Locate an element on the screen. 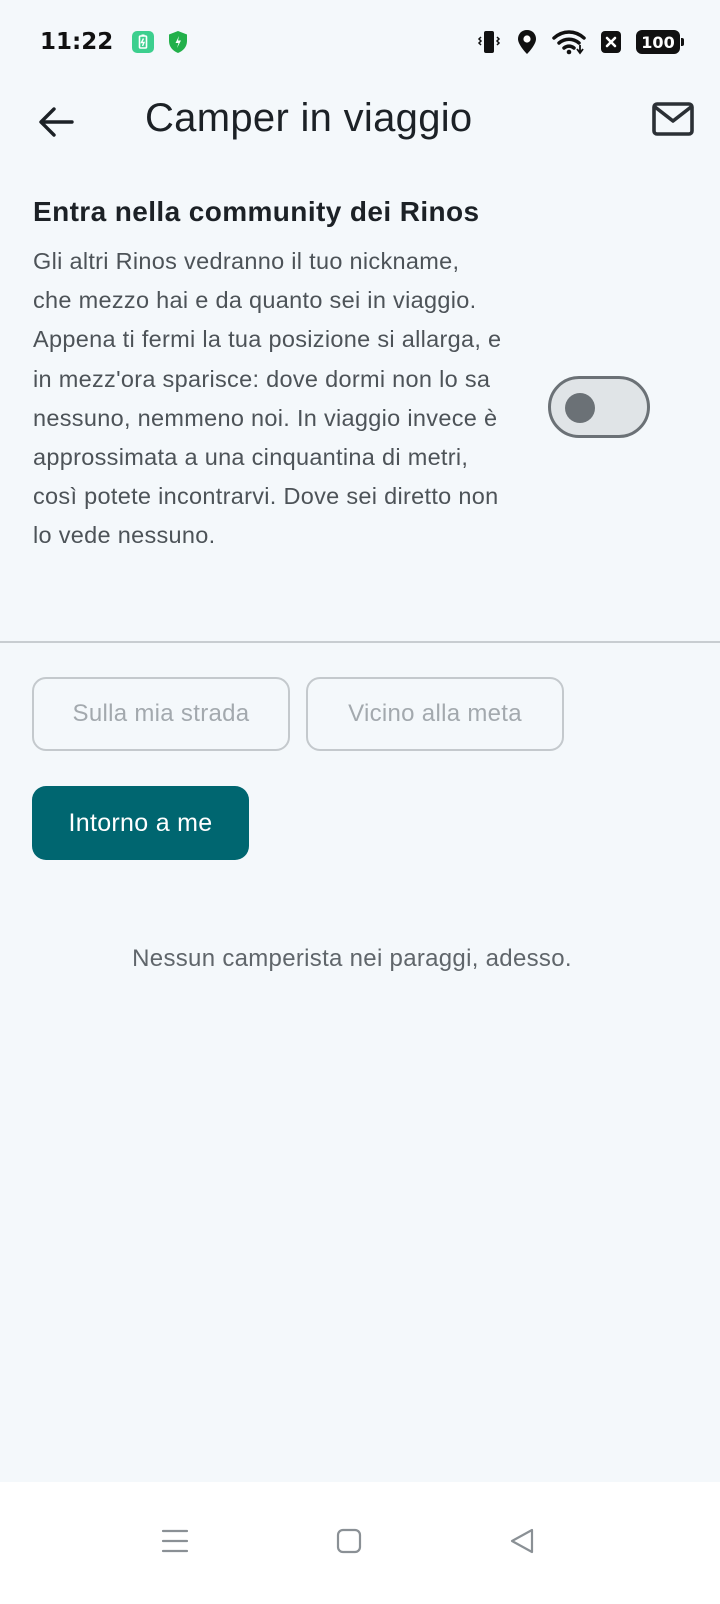 The image size is (720, 1604). menu-icon is located at coordinates (175, 1543).